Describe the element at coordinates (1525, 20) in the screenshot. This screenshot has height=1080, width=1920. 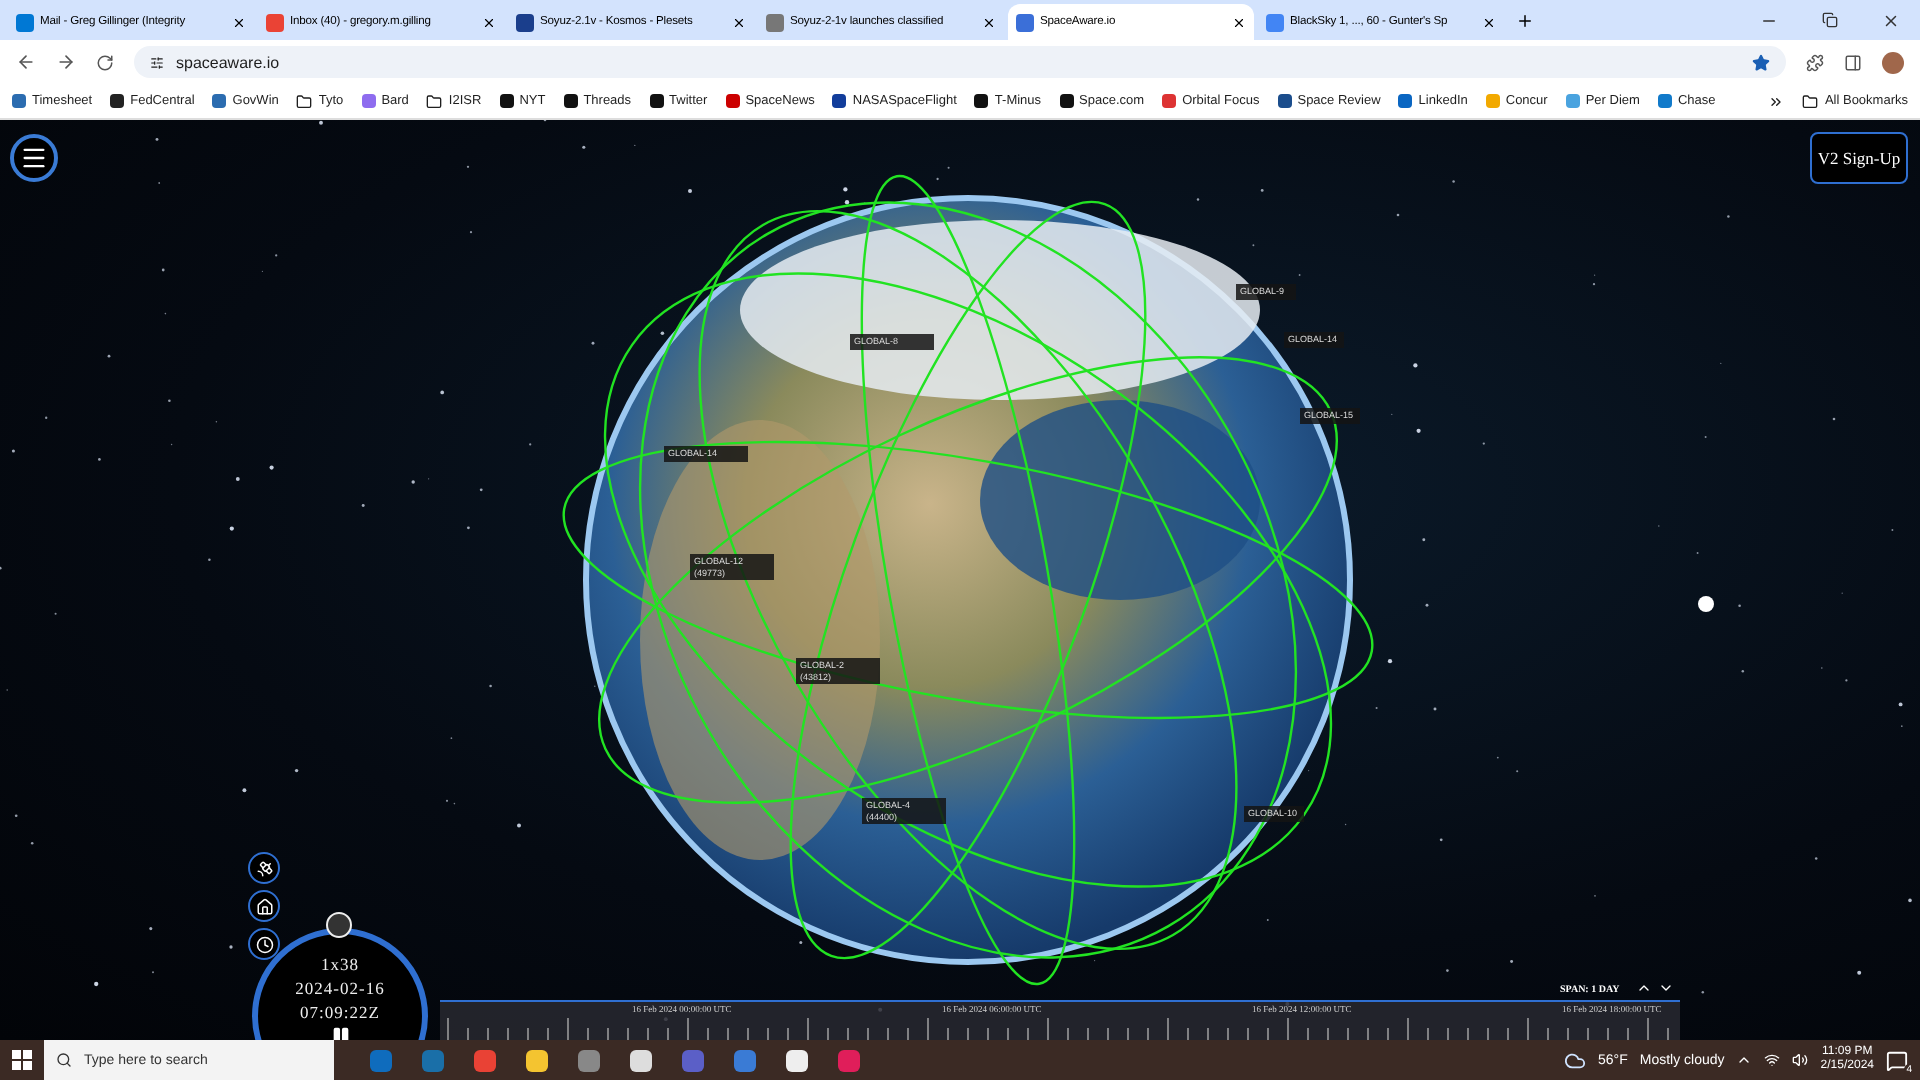
I see `new-tab-icon` at that location.